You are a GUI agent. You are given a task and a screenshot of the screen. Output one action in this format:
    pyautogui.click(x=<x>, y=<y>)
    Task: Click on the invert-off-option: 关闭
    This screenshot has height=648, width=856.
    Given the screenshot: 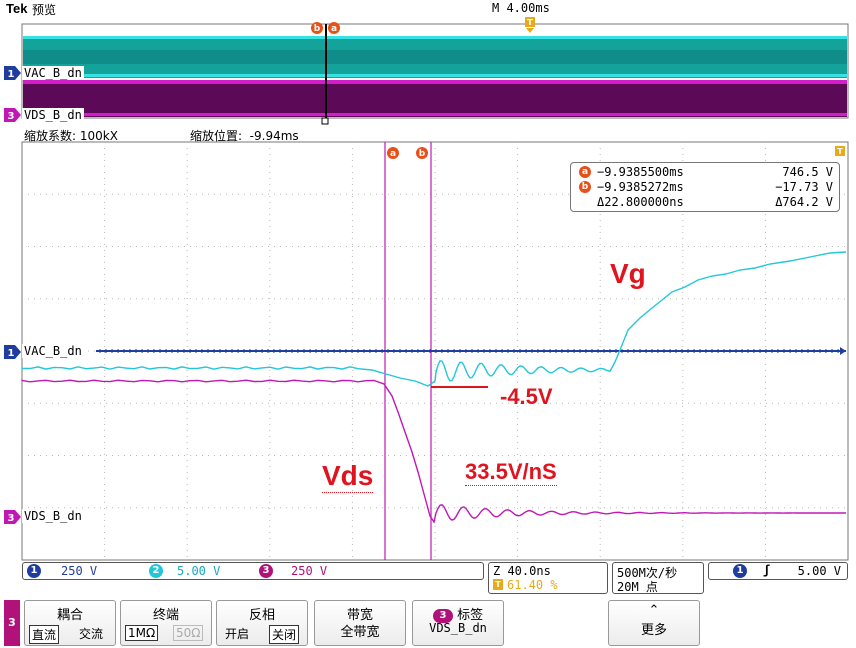 What is the action you would take?
    pyautogui.click(x=284, y=634)
    